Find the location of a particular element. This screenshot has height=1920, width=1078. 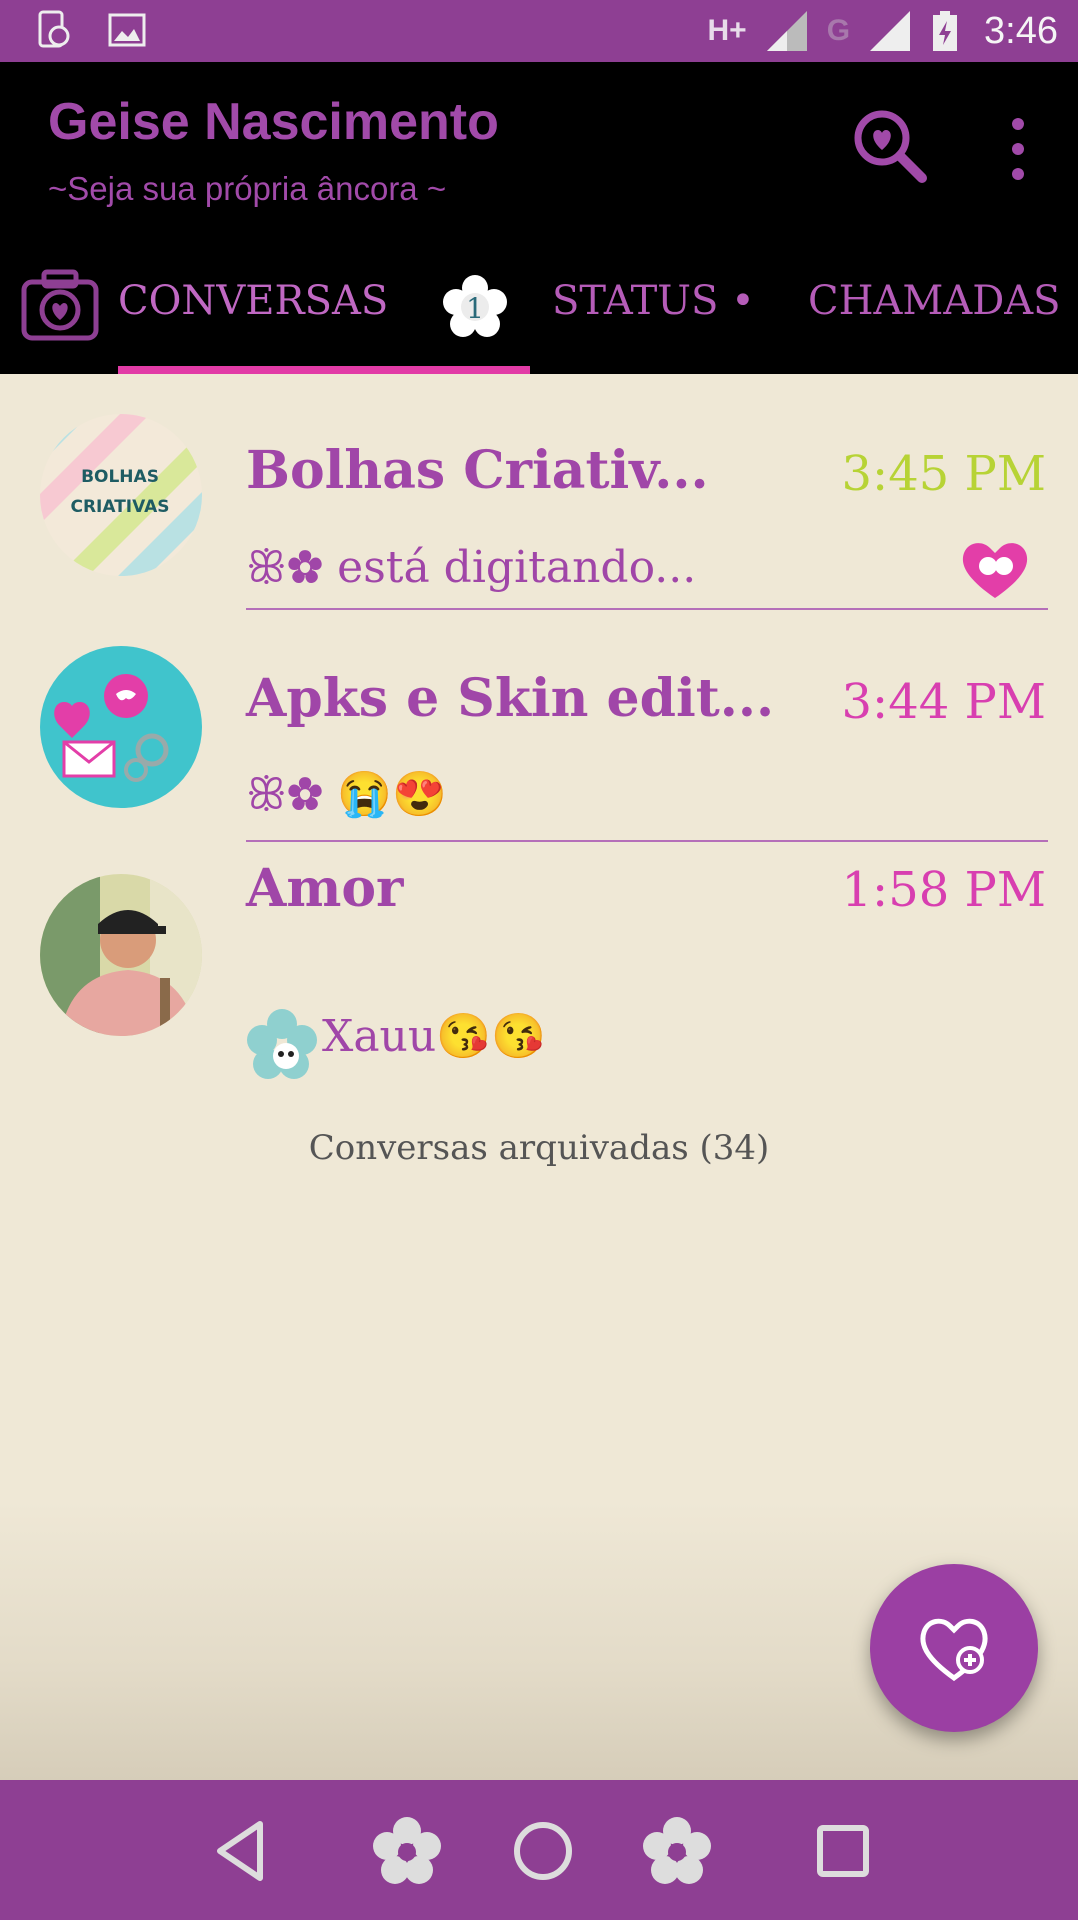

unread-count: 1 is located at coordinates (475, 308).